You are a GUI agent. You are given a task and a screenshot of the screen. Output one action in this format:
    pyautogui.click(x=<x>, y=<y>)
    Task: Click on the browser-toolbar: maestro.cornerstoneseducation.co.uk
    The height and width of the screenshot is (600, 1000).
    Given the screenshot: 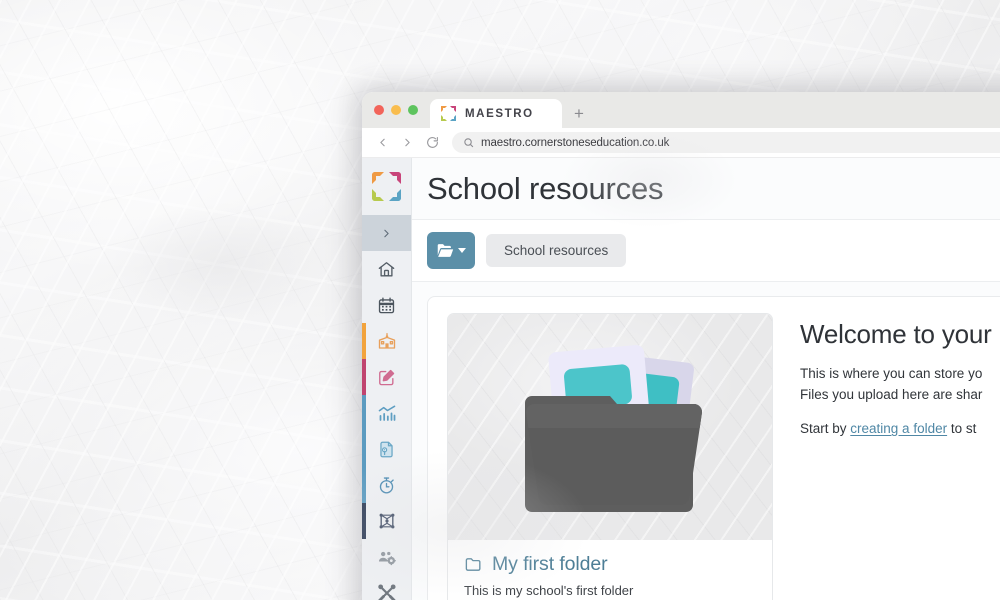 What is the action you would take?
    pyautogui.click(x=681, y=143)
    